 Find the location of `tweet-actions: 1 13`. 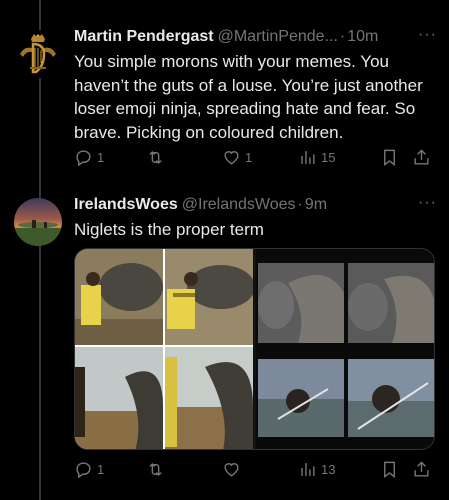

tweet-actions: 1 13 is located at coordinates (254, 469).